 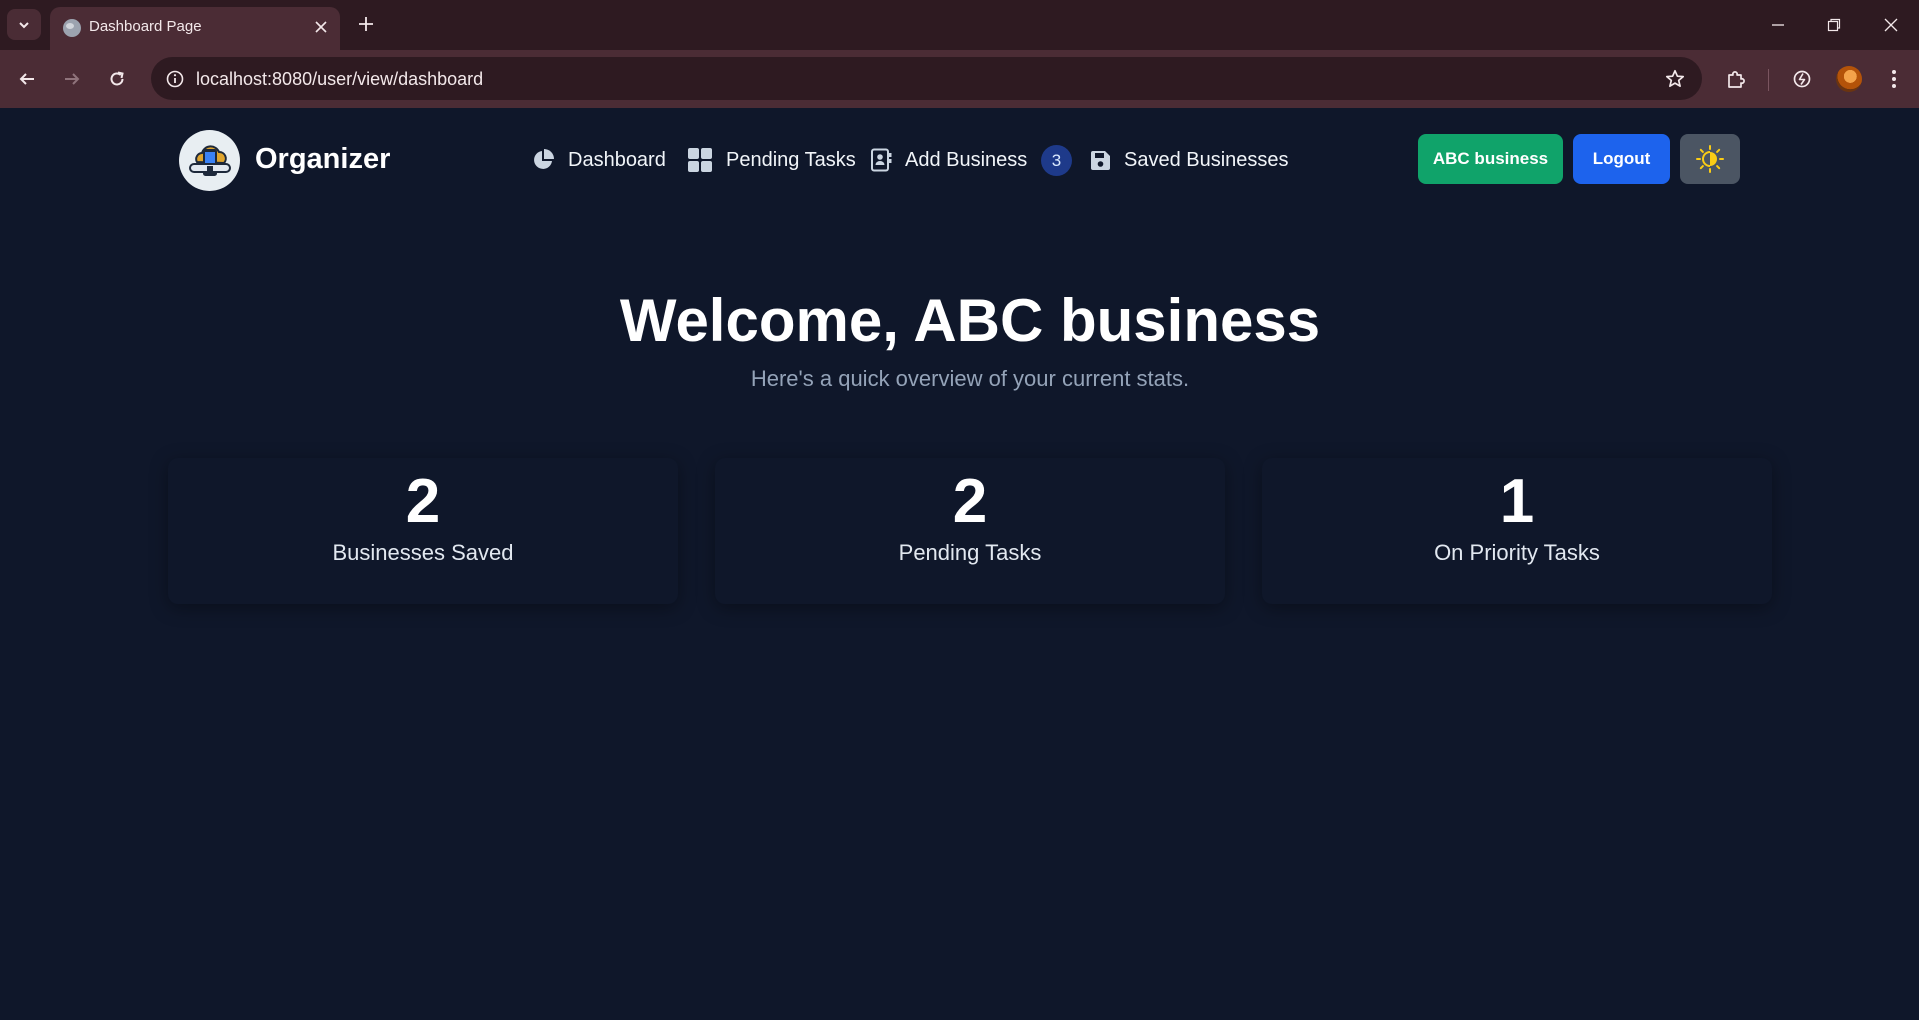 I want to click on site-info-button, so click(x=175, y=79).